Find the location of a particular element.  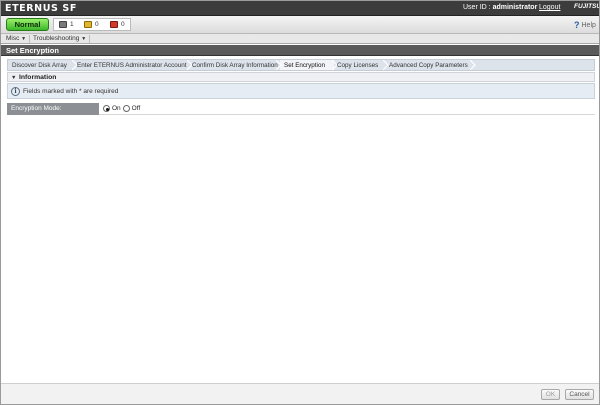

encryption-mode-options: On Off is located at coordinates (121, 108).